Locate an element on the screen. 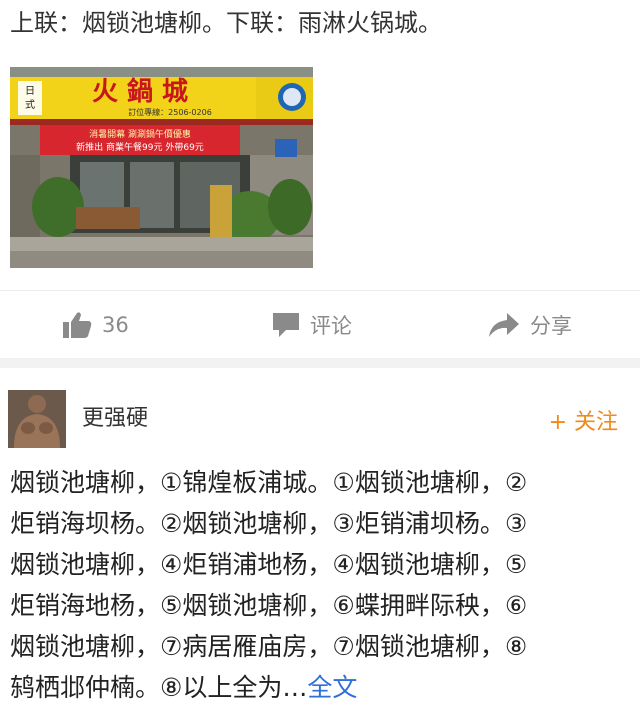  post-actions: 36 评论 分享 is located at coordinates (320, 324).